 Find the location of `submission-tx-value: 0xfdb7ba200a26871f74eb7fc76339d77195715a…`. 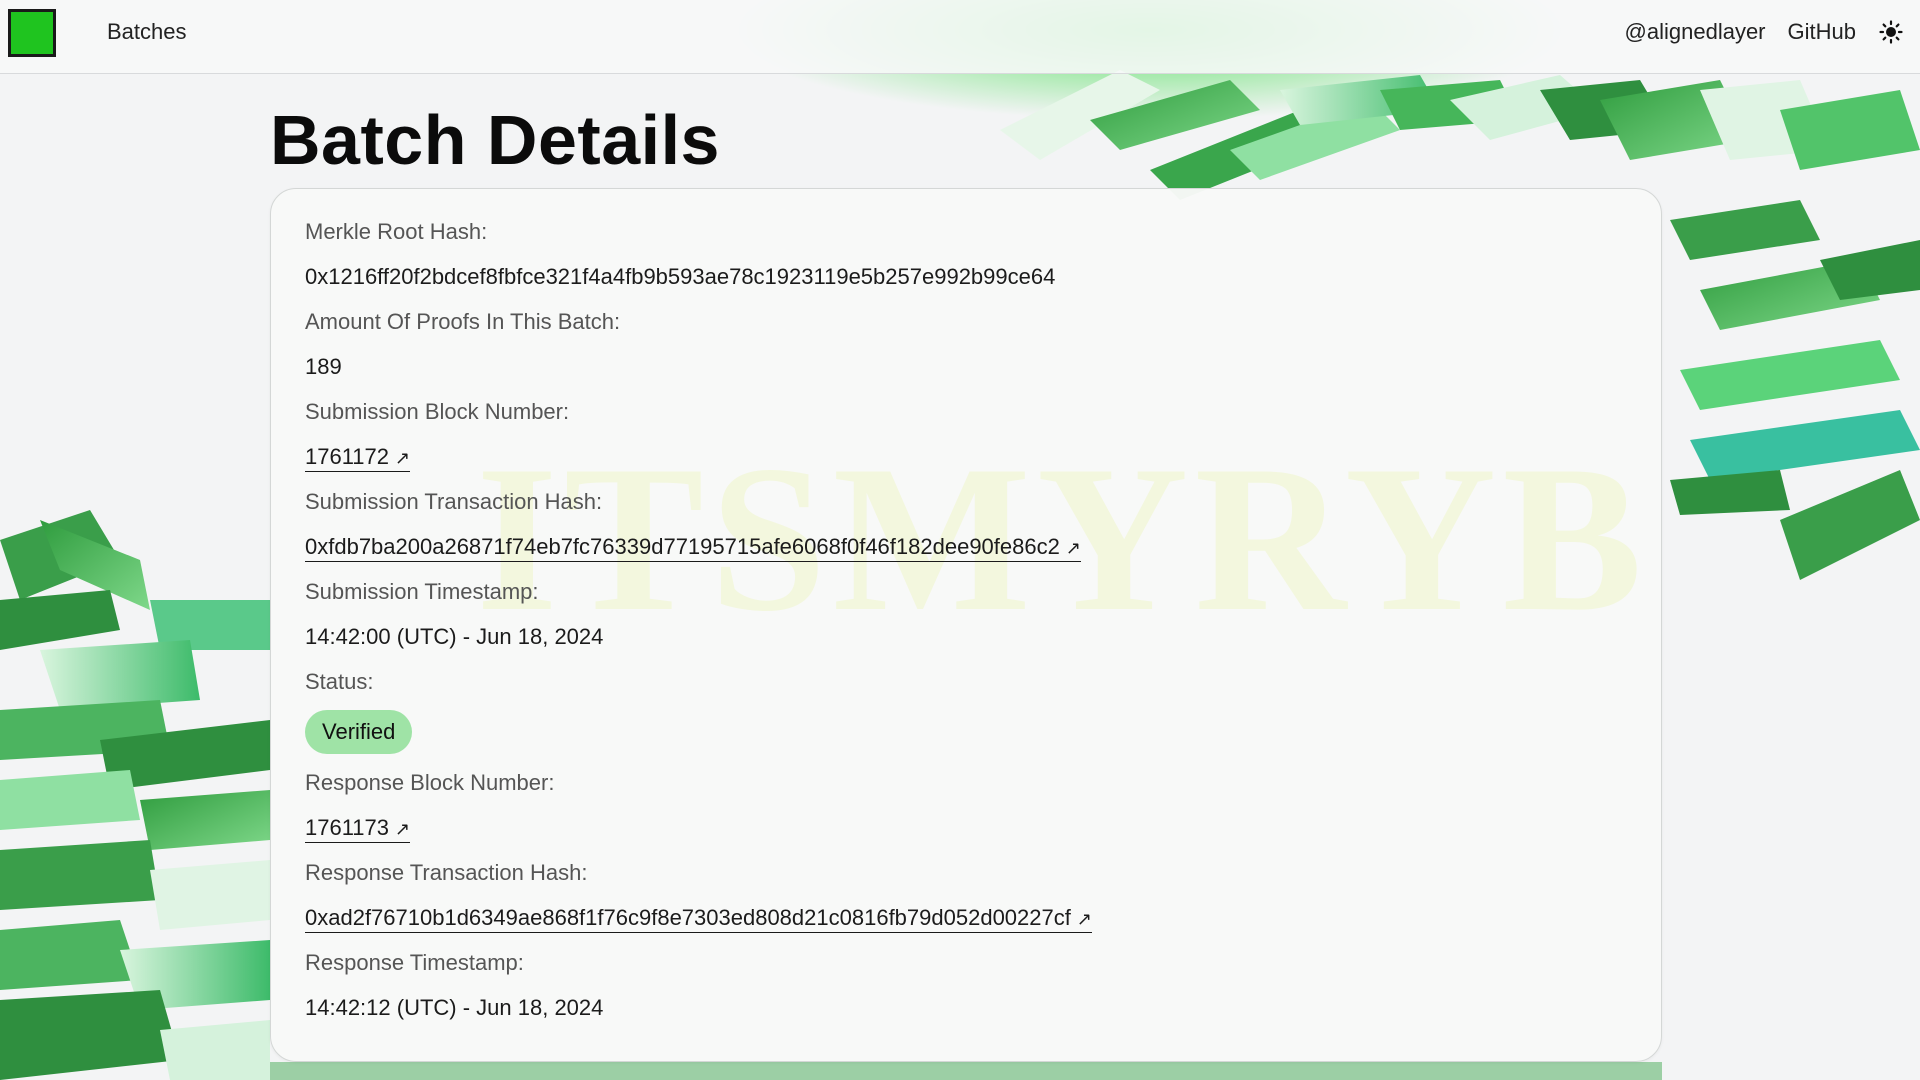

submission-tx-value: 0xfdb7ba200a26871f74eb7fc76339d77195715a… is located at coordinates (682, 546).